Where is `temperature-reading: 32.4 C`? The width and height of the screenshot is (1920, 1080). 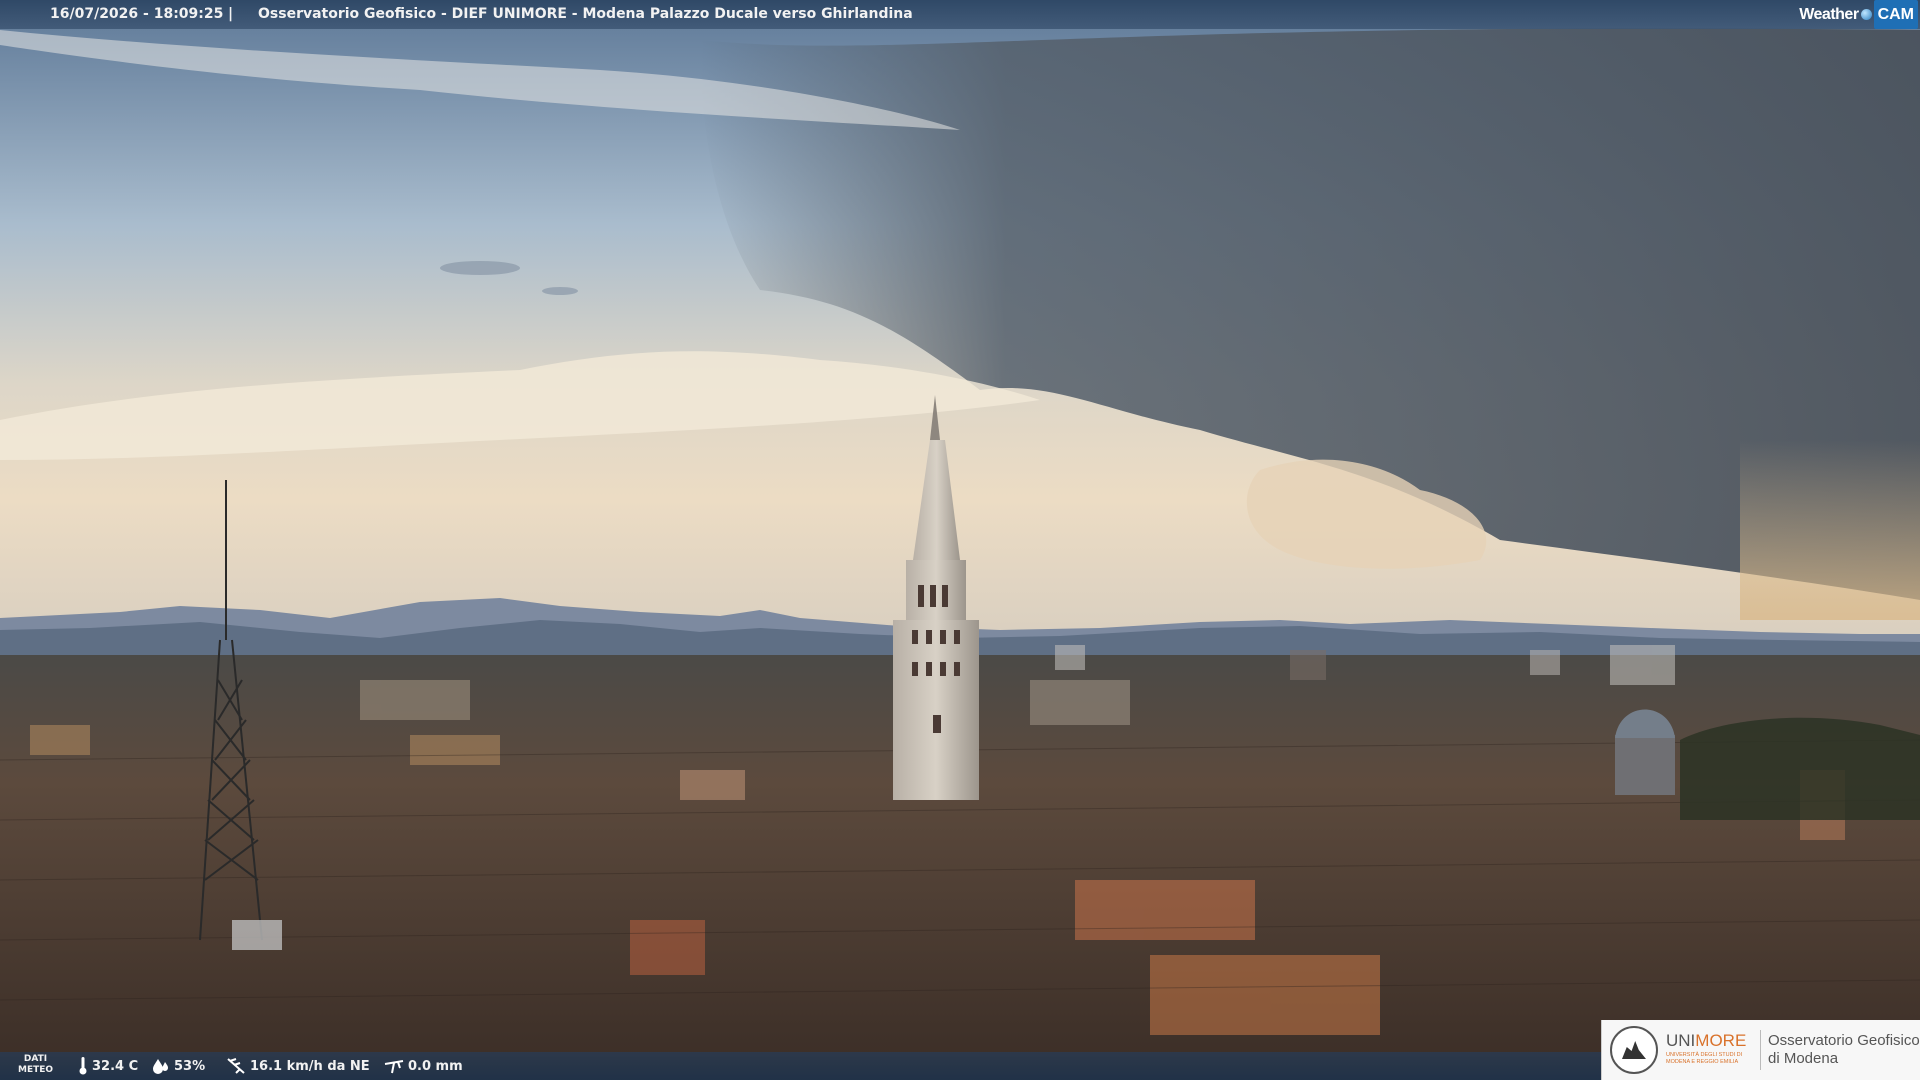
temperature-reading: 32.4 C is located at coordinates (108, 1066).